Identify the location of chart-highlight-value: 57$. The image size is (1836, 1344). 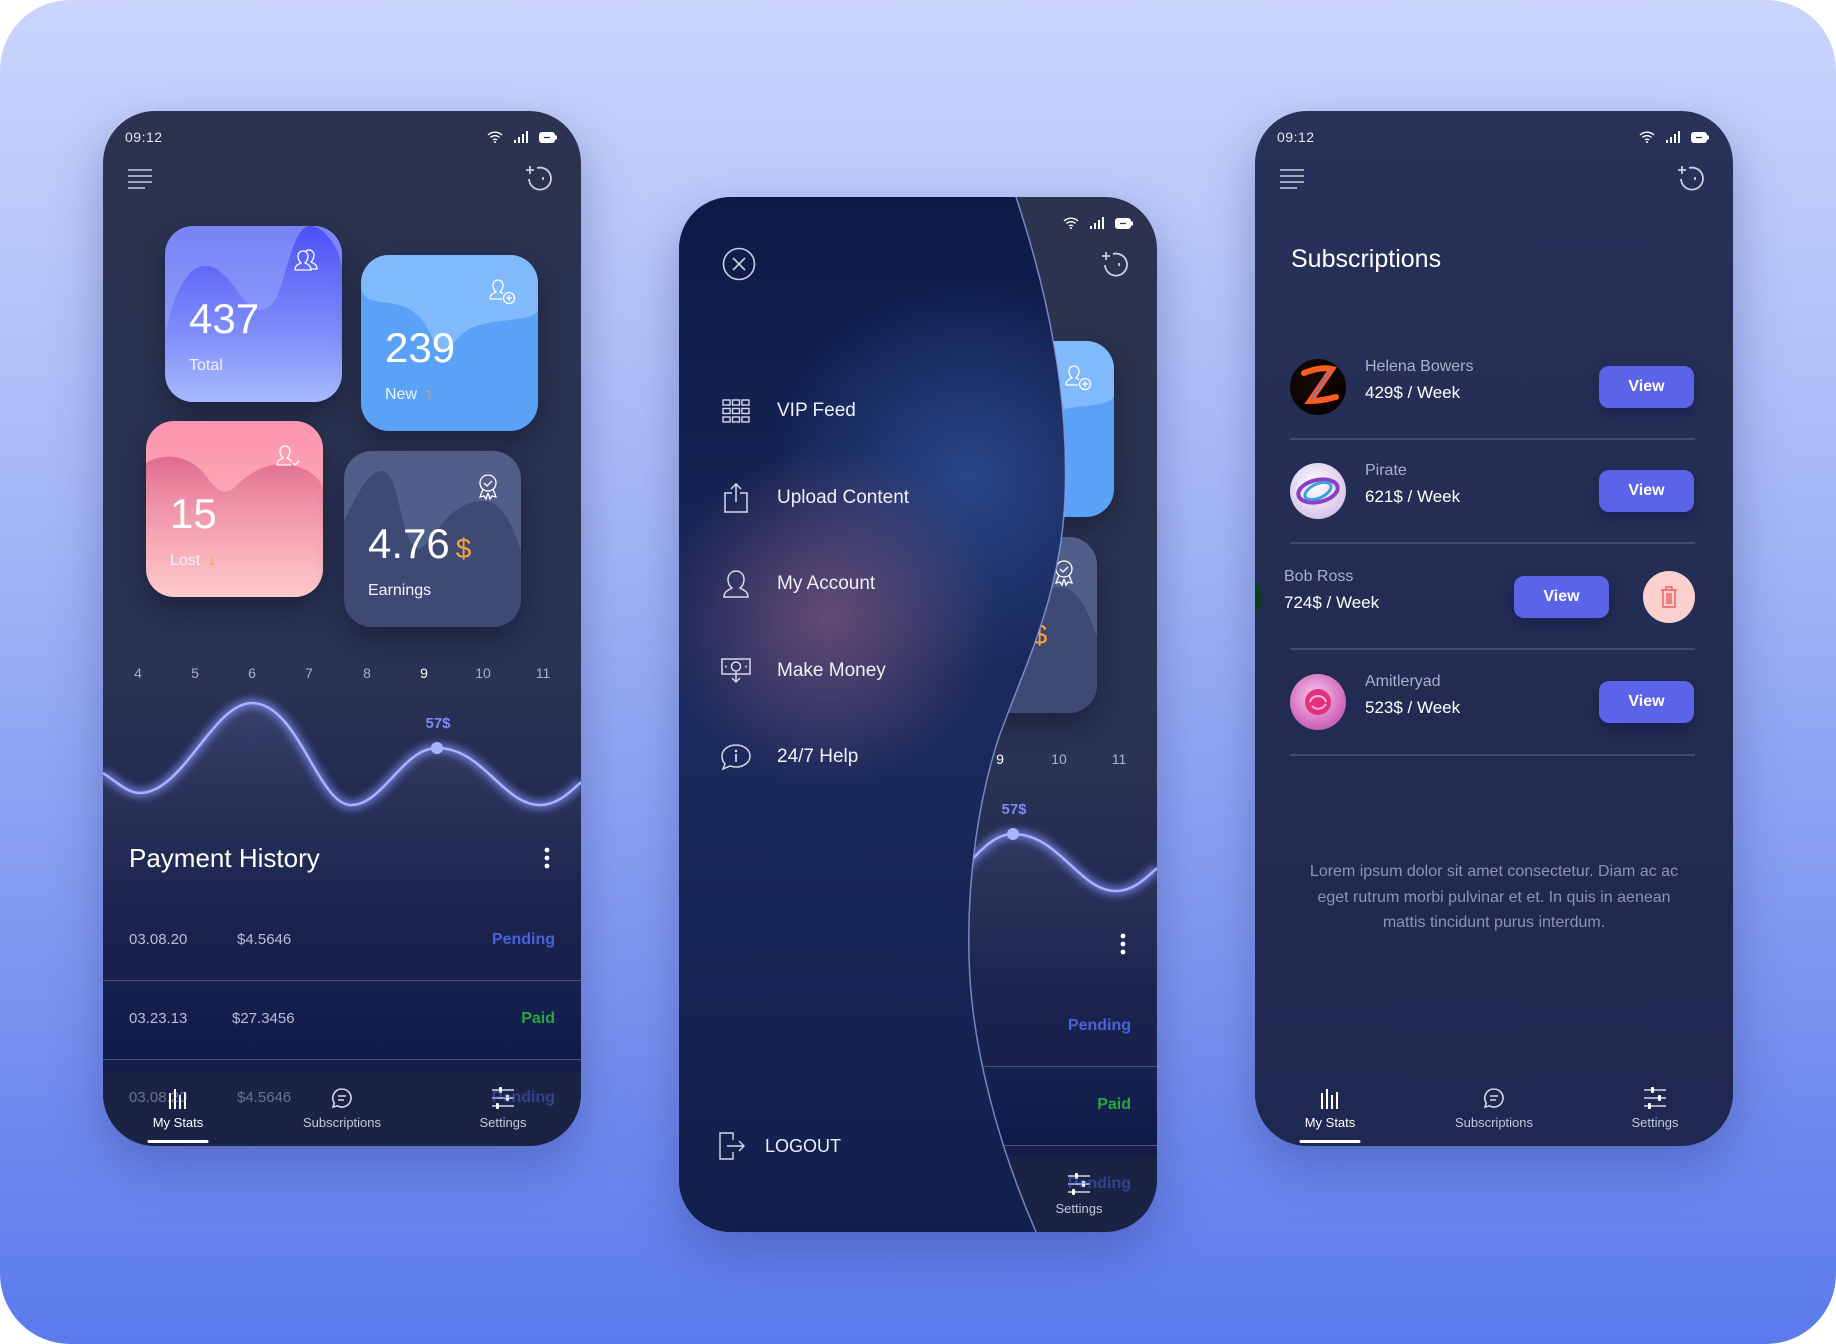
(438, 723).